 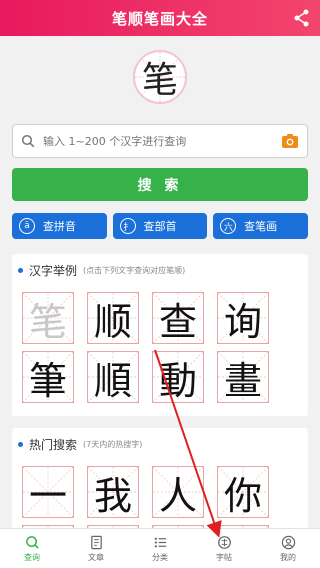 I want to click on radical-lookup-label: 查部首, so click(x=160, y=226).